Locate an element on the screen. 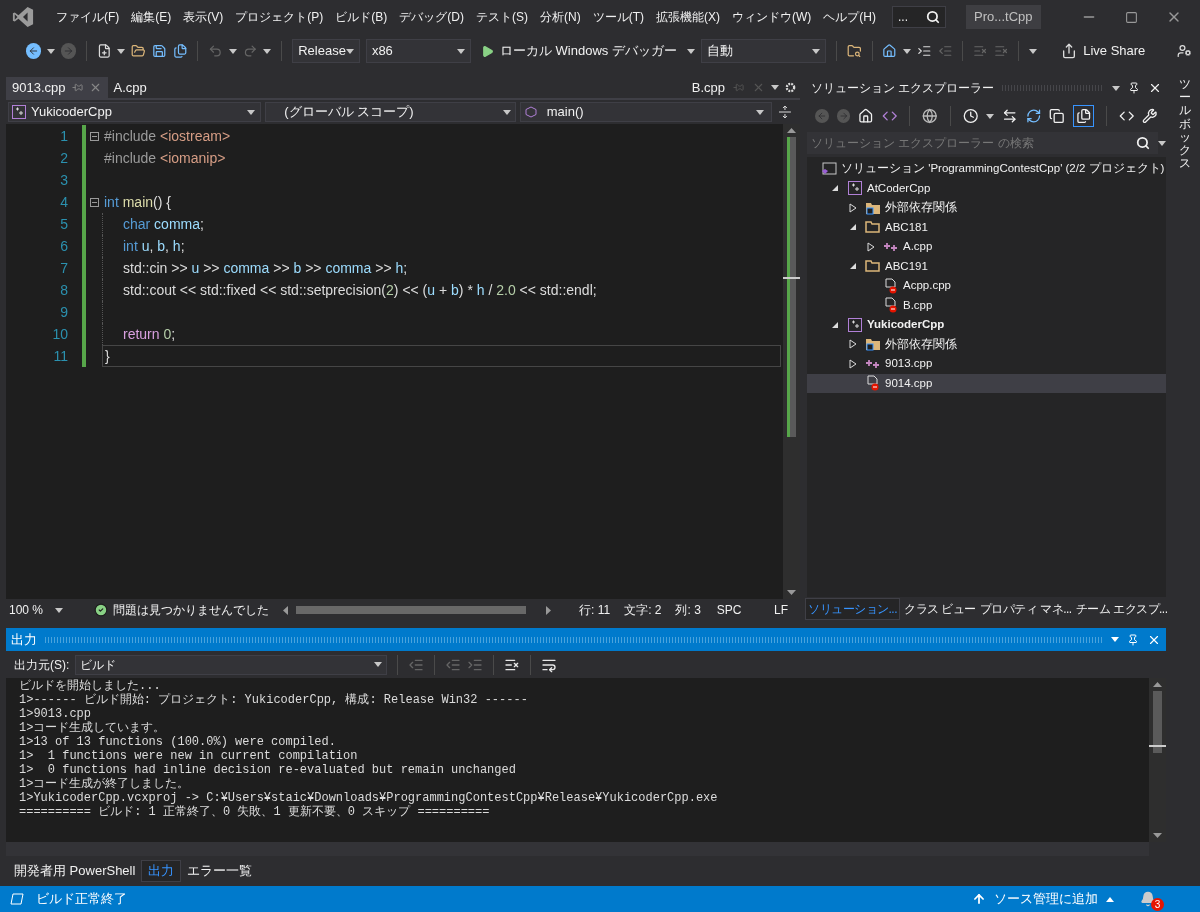 The width and height of the screenshot is (1200, 912). menu-item: テスト(S) is located at coordinates (502, 17).